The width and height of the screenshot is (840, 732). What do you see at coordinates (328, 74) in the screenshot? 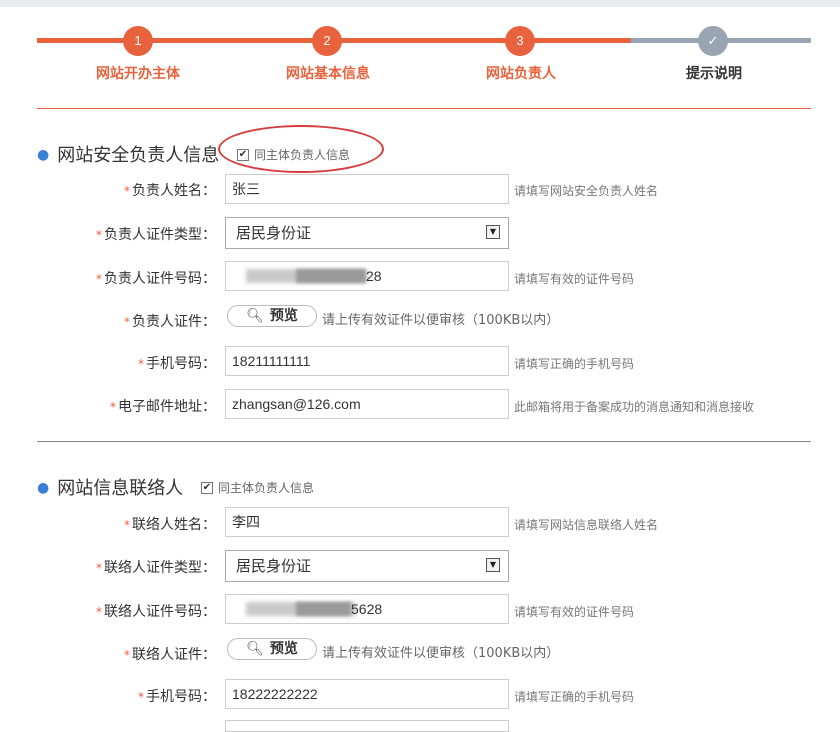
I see `step-2-label: 网站基本信息` at bounding box center [328, 74].